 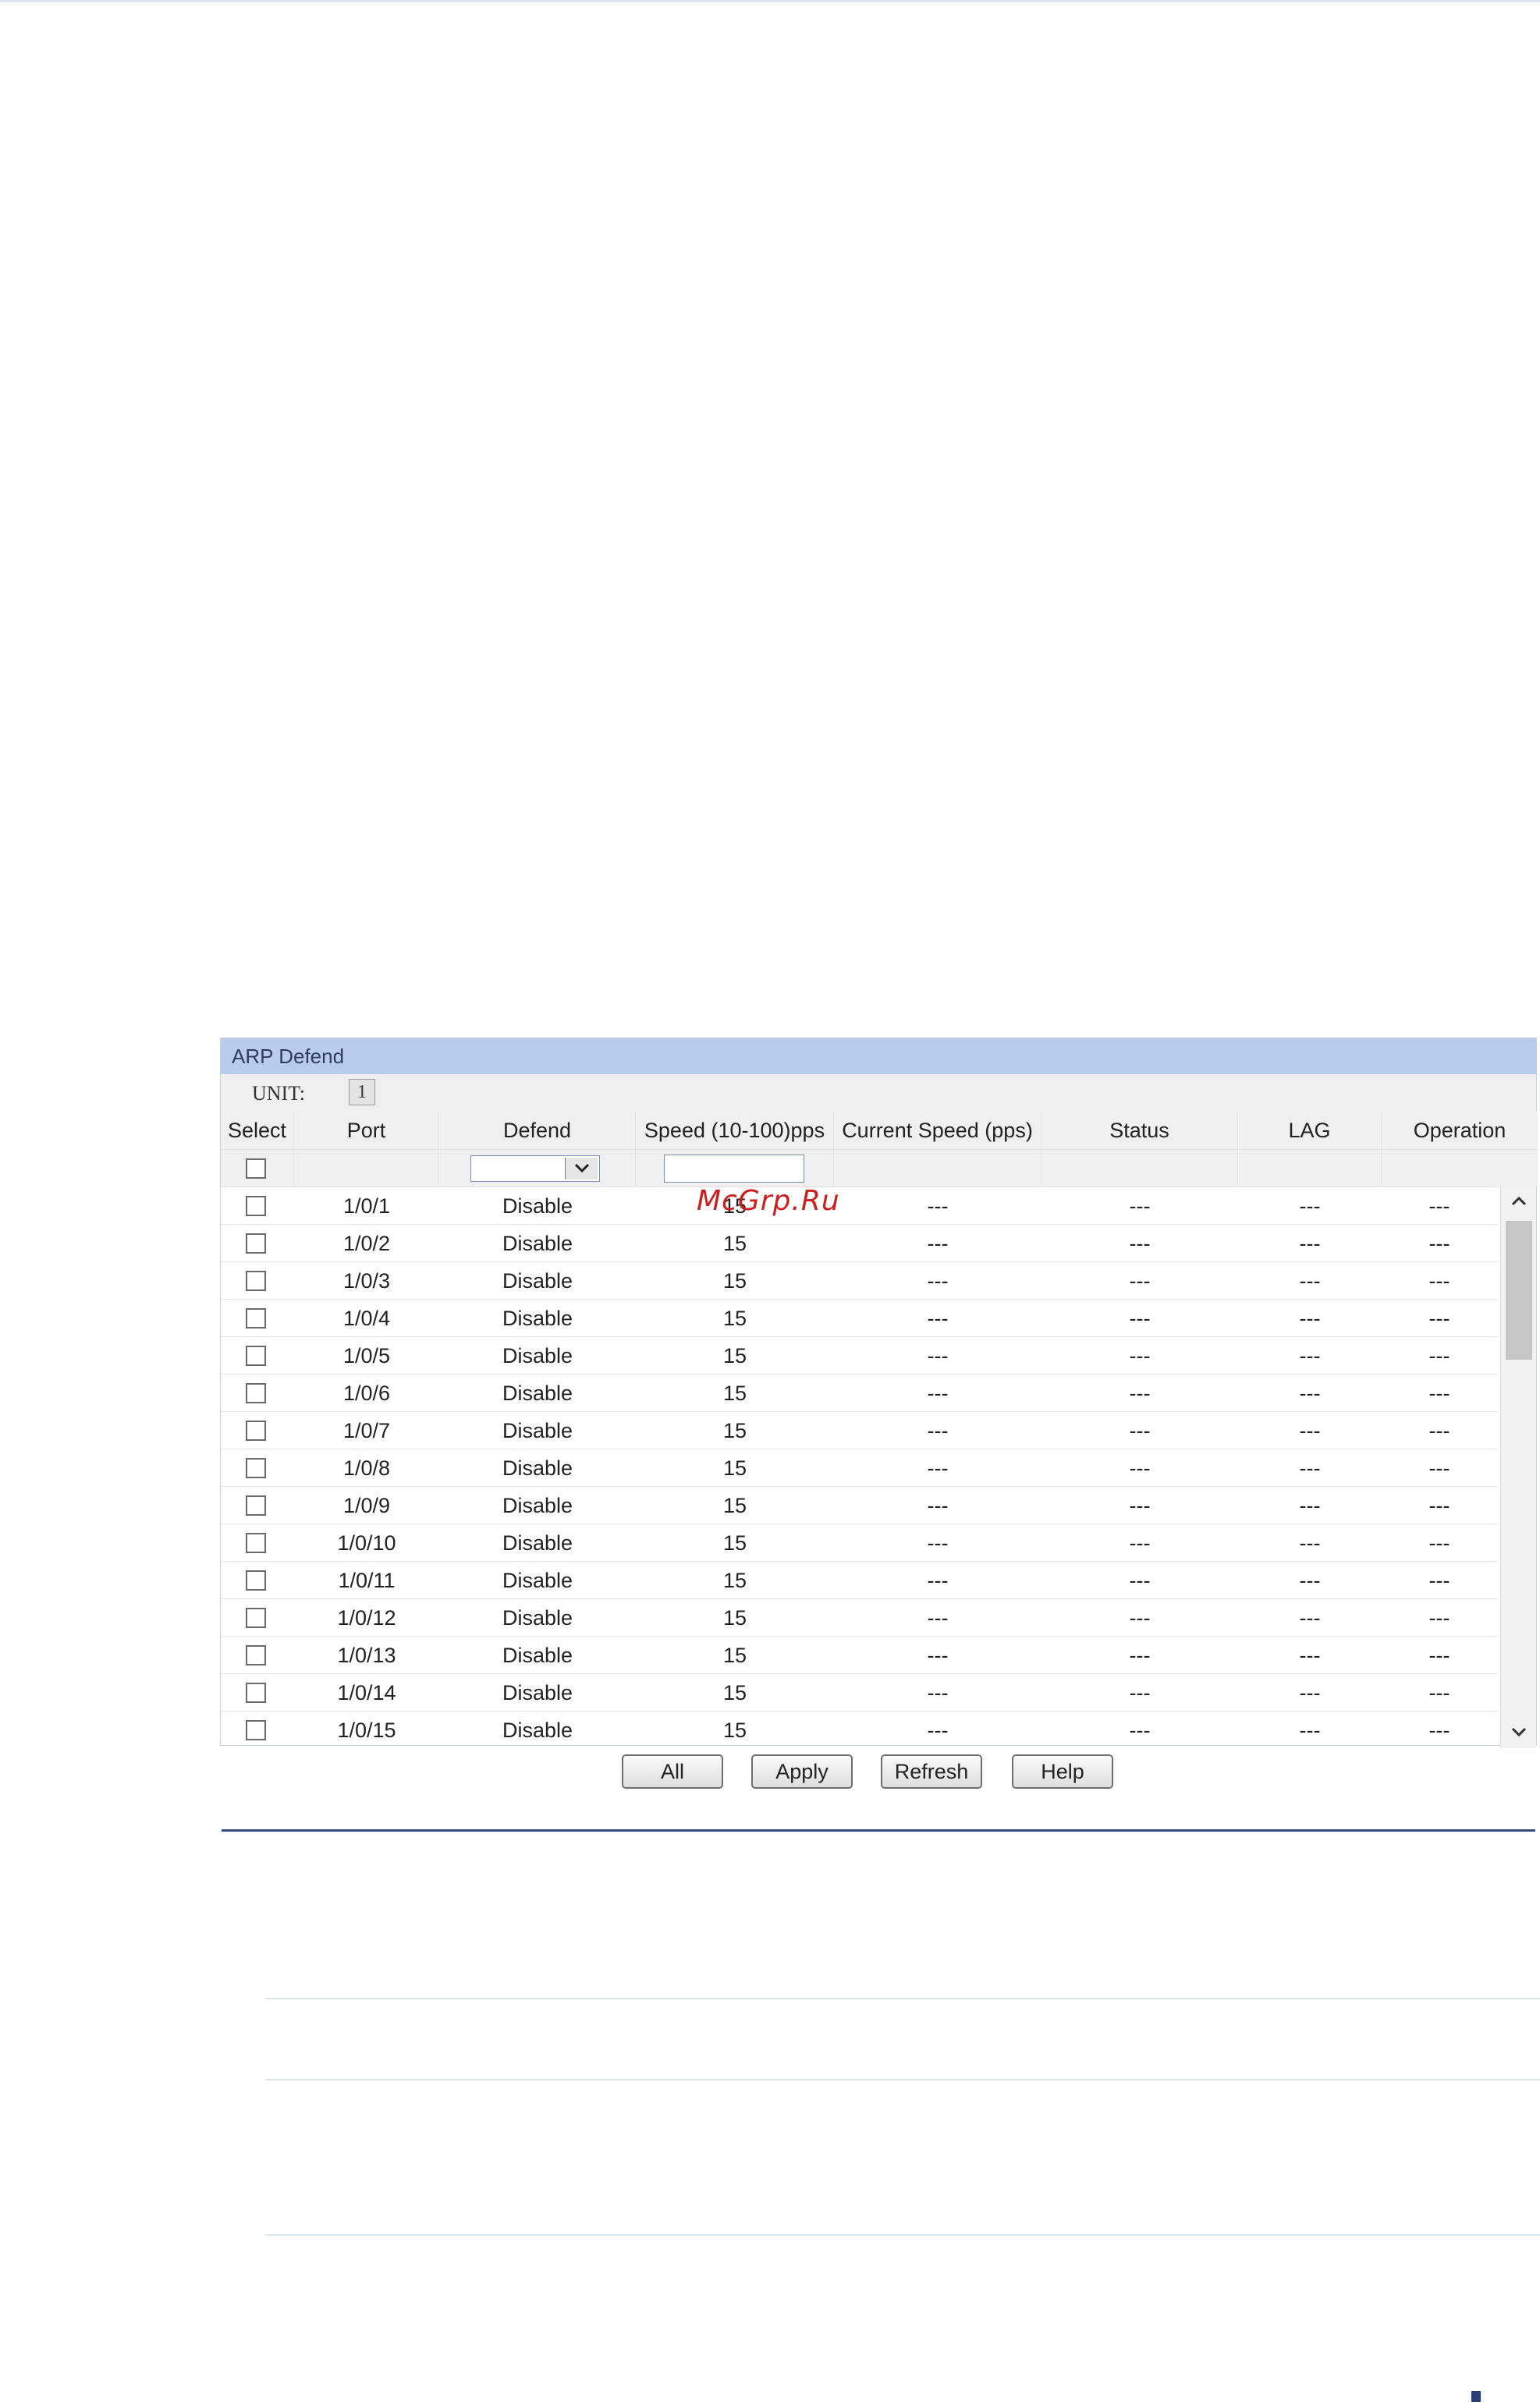 What do you see at coordinates (366, 1730) in the screenshot?
I see `port-cell: 1/0/15` at bounding box center [366, 1730].